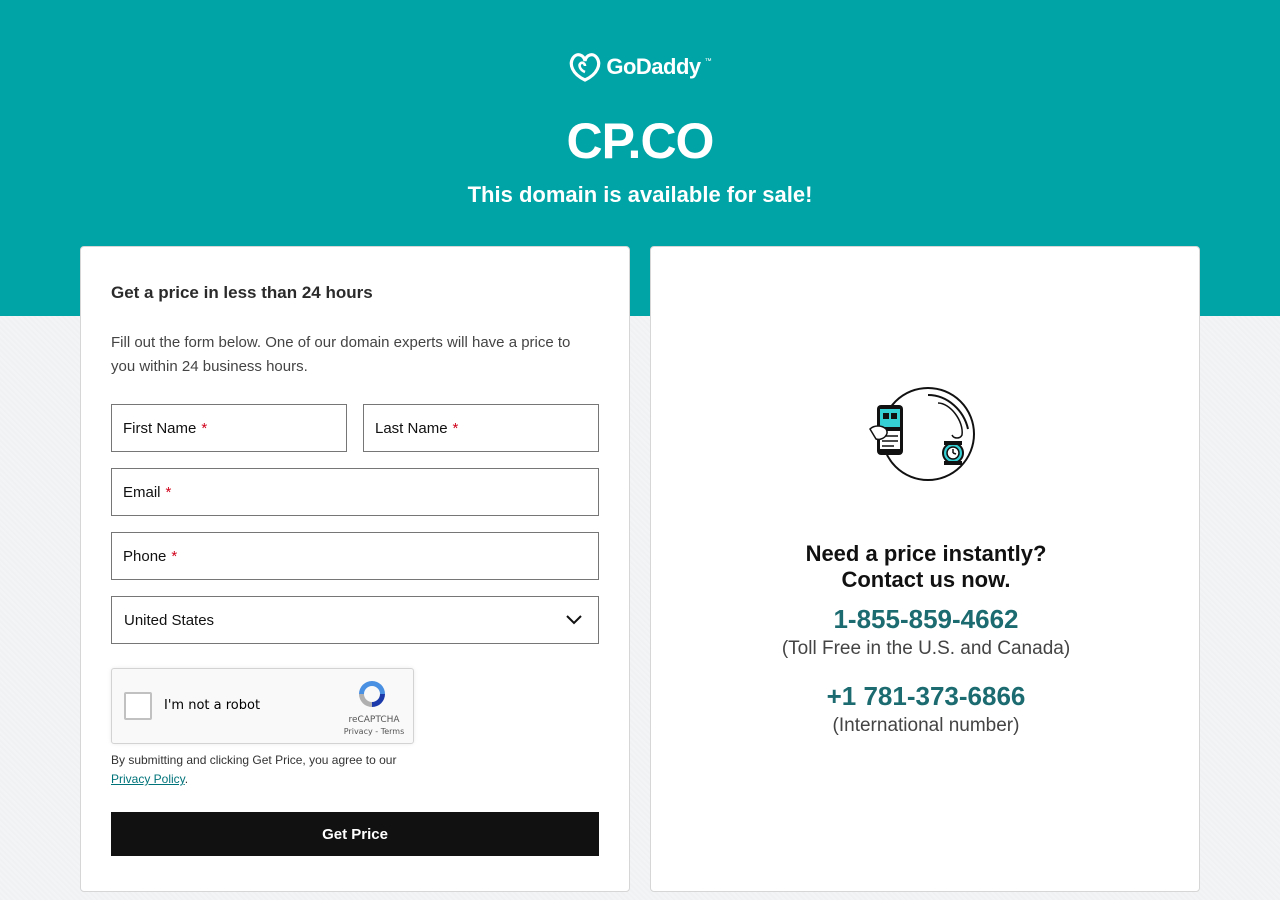 The height and width of the screenshot is (900, 1280). Describe the element at coordinates (926, 696) in the screenshot. I see `international-phone-link: +1 781-373-6866` at that location.